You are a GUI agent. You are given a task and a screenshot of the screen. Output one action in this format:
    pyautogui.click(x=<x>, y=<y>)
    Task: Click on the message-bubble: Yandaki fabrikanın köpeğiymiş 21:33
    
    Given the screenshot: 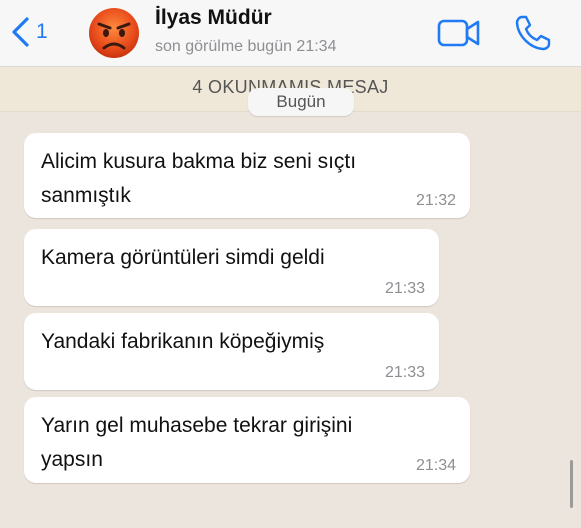 What is the action you would take?
    pyautogui.click(x=231, y=351)
    